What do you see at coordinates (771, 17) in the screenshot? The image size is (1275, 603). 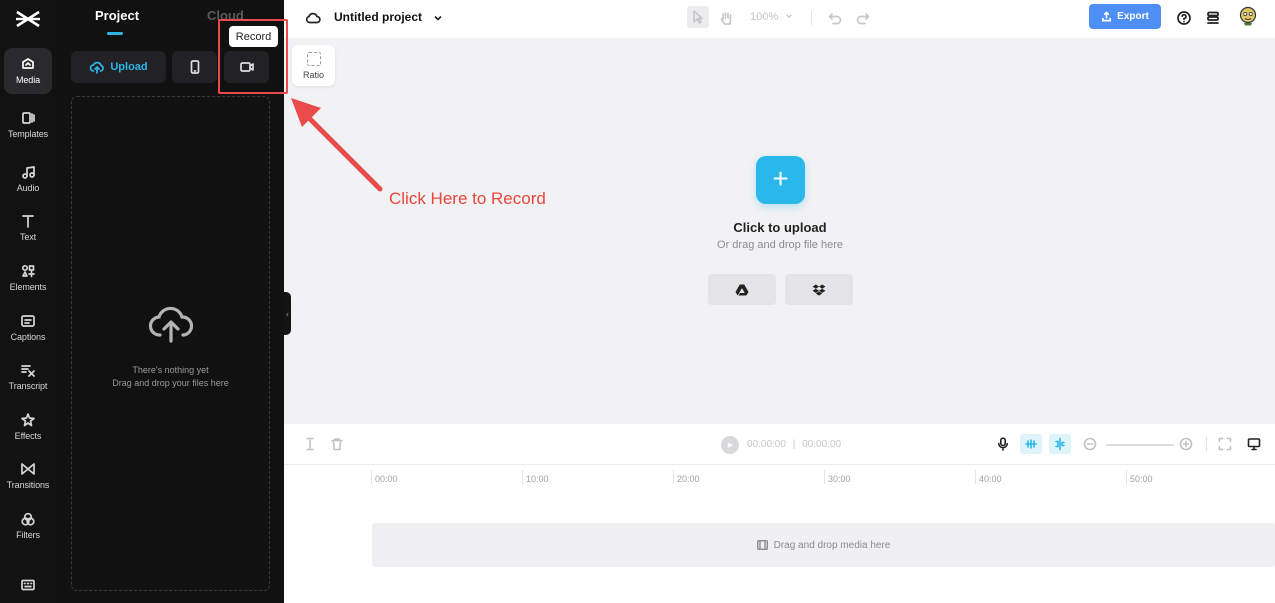 I see `zoom-dropdown: 100%` at bounding box center [771, 17].